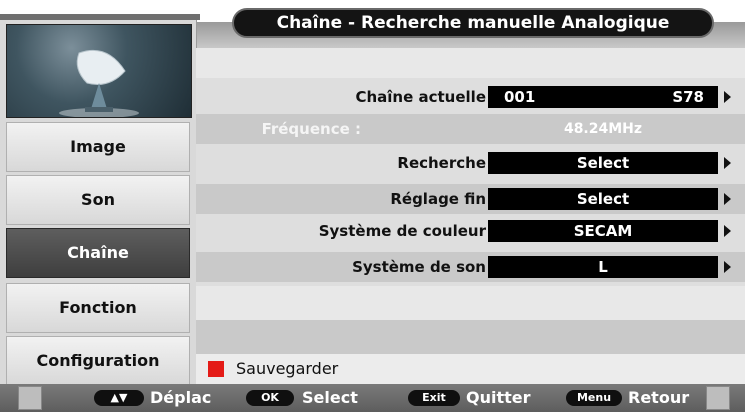  I want to click on frequency-label: Fréquence :, so click(311, 129).